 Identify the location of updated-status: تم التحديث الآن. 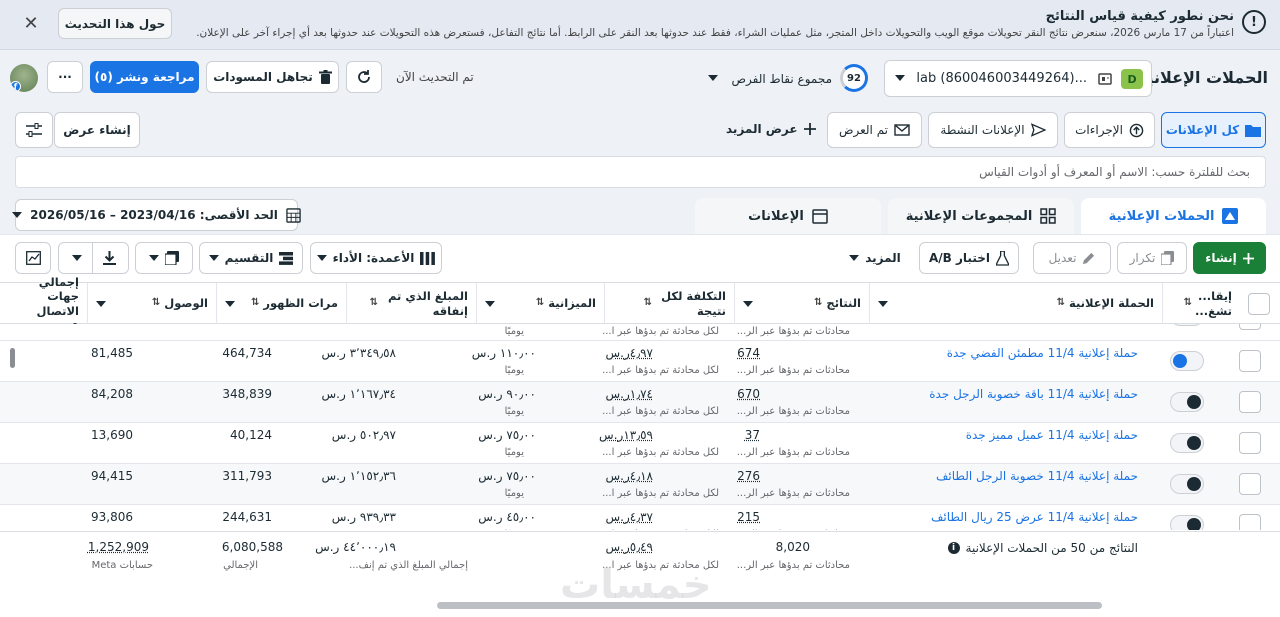
(435, 77).